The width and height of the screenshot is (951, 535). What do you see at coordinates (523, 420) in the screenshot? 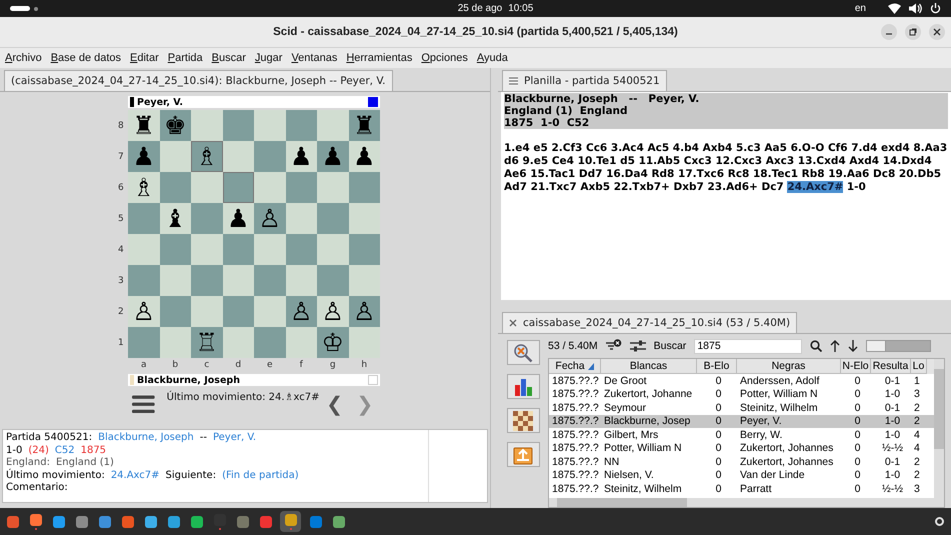
I see `chessboard-icon` at bounding box center [523, 420].